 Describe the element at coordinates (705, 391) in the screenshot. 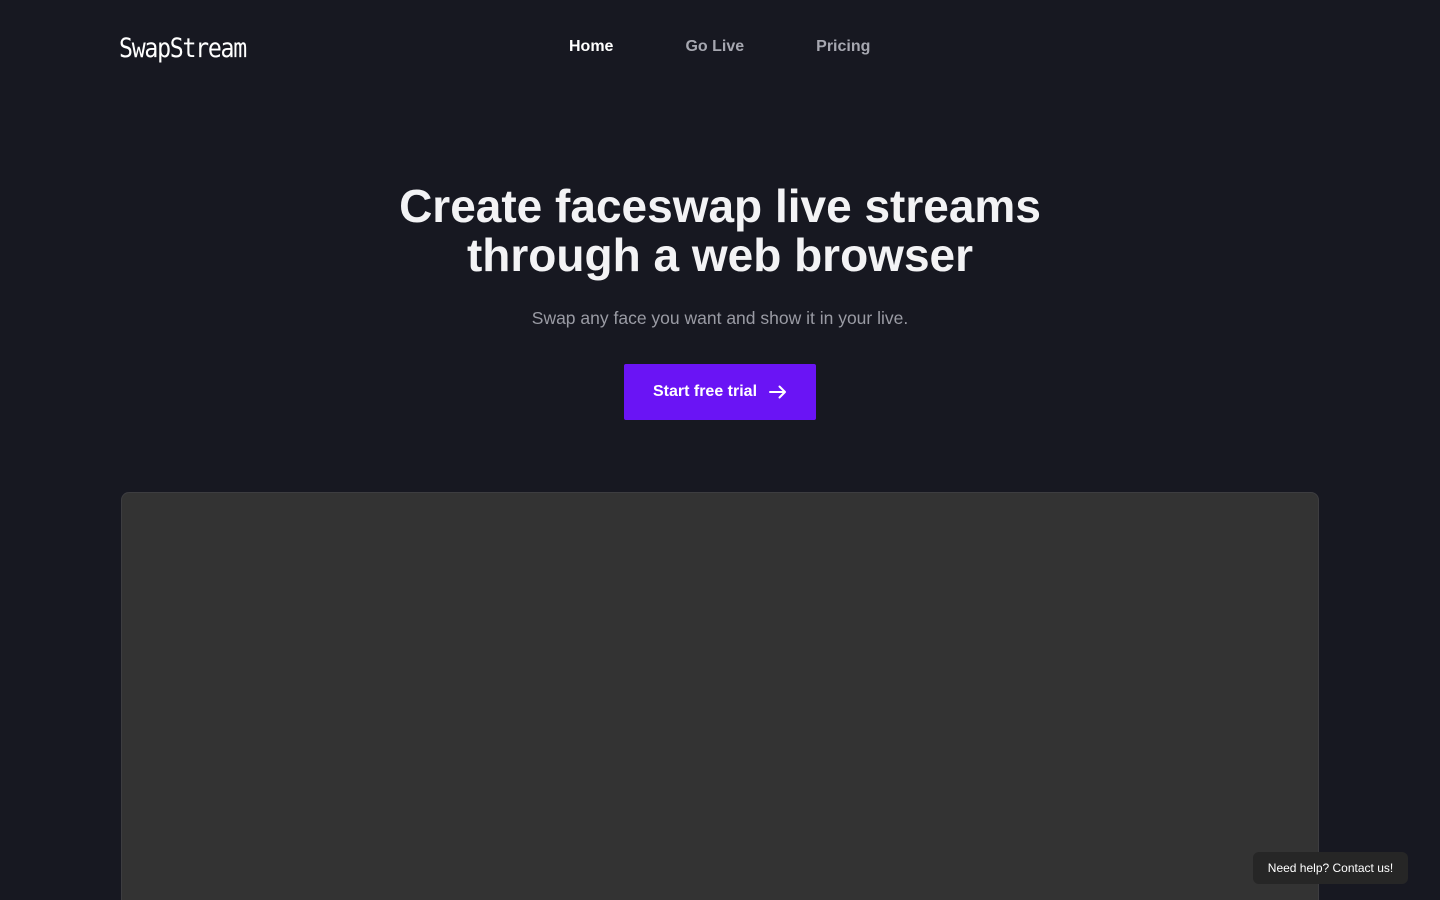

I see `start-free-trial-label: Start free trial` at that location.